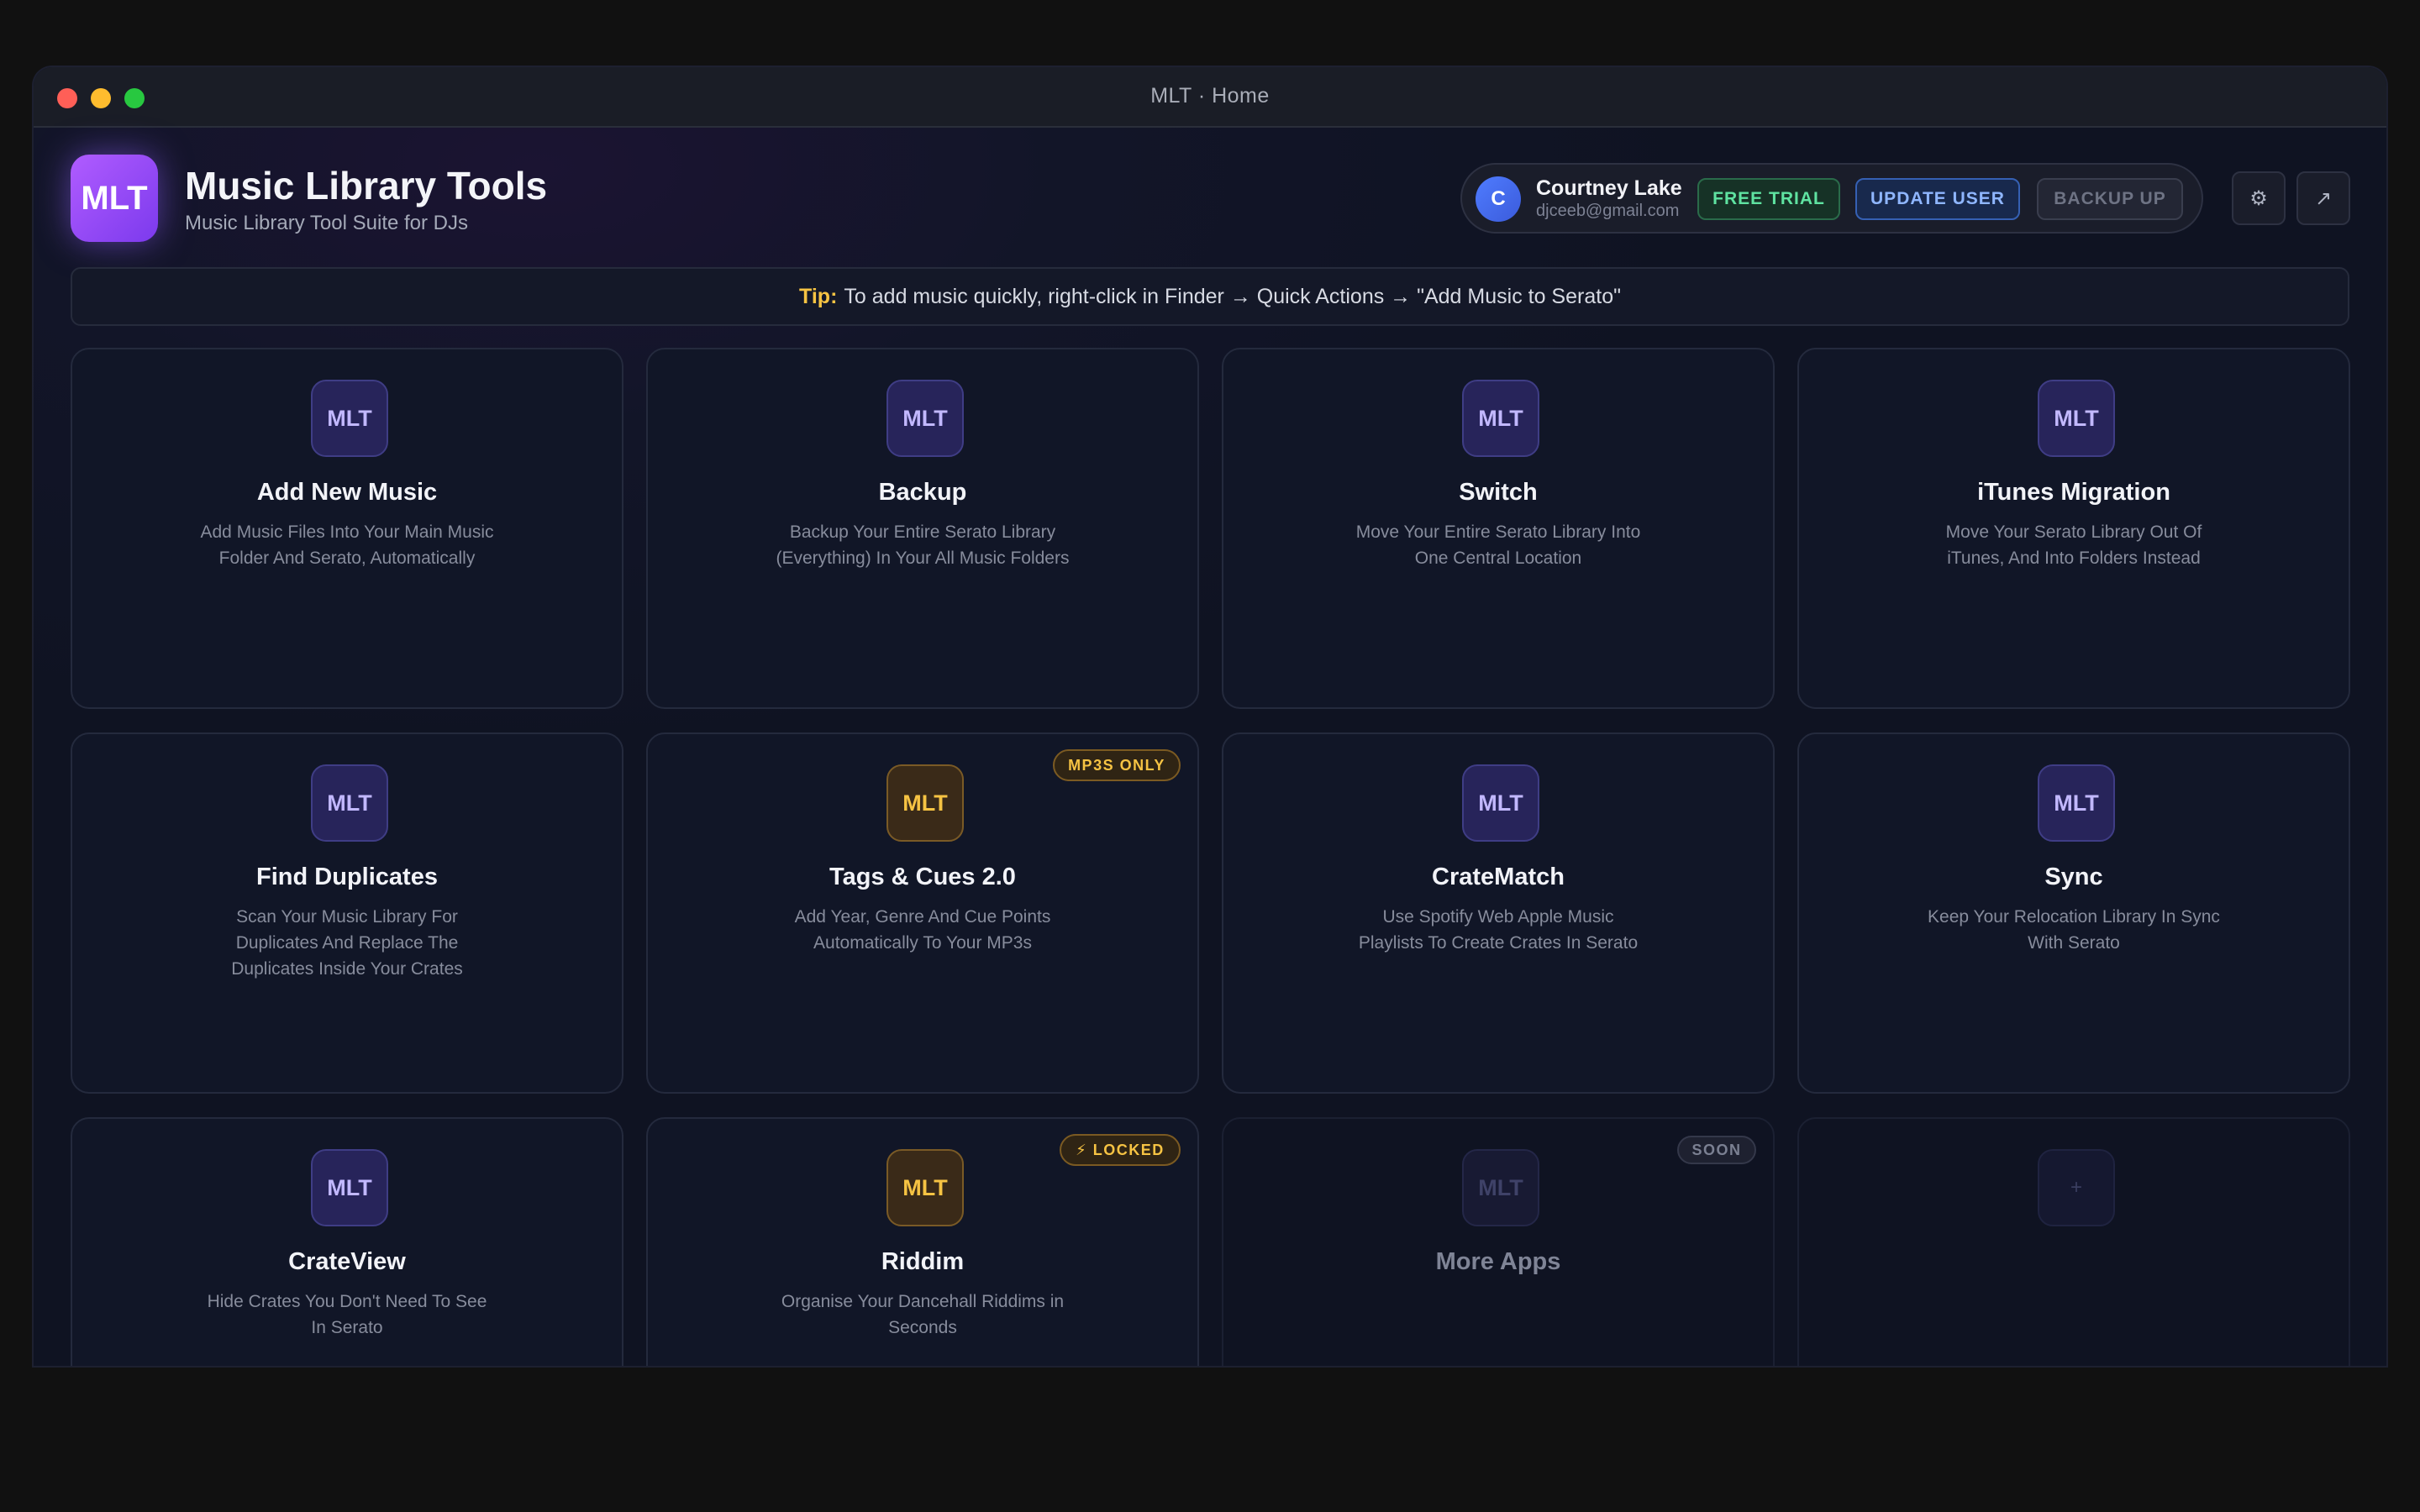 This screenshot has height=1512, width=2420. Describe the element at coordinates (1498, 492) in the screenshot. I see `card-title: Switch` at that location.